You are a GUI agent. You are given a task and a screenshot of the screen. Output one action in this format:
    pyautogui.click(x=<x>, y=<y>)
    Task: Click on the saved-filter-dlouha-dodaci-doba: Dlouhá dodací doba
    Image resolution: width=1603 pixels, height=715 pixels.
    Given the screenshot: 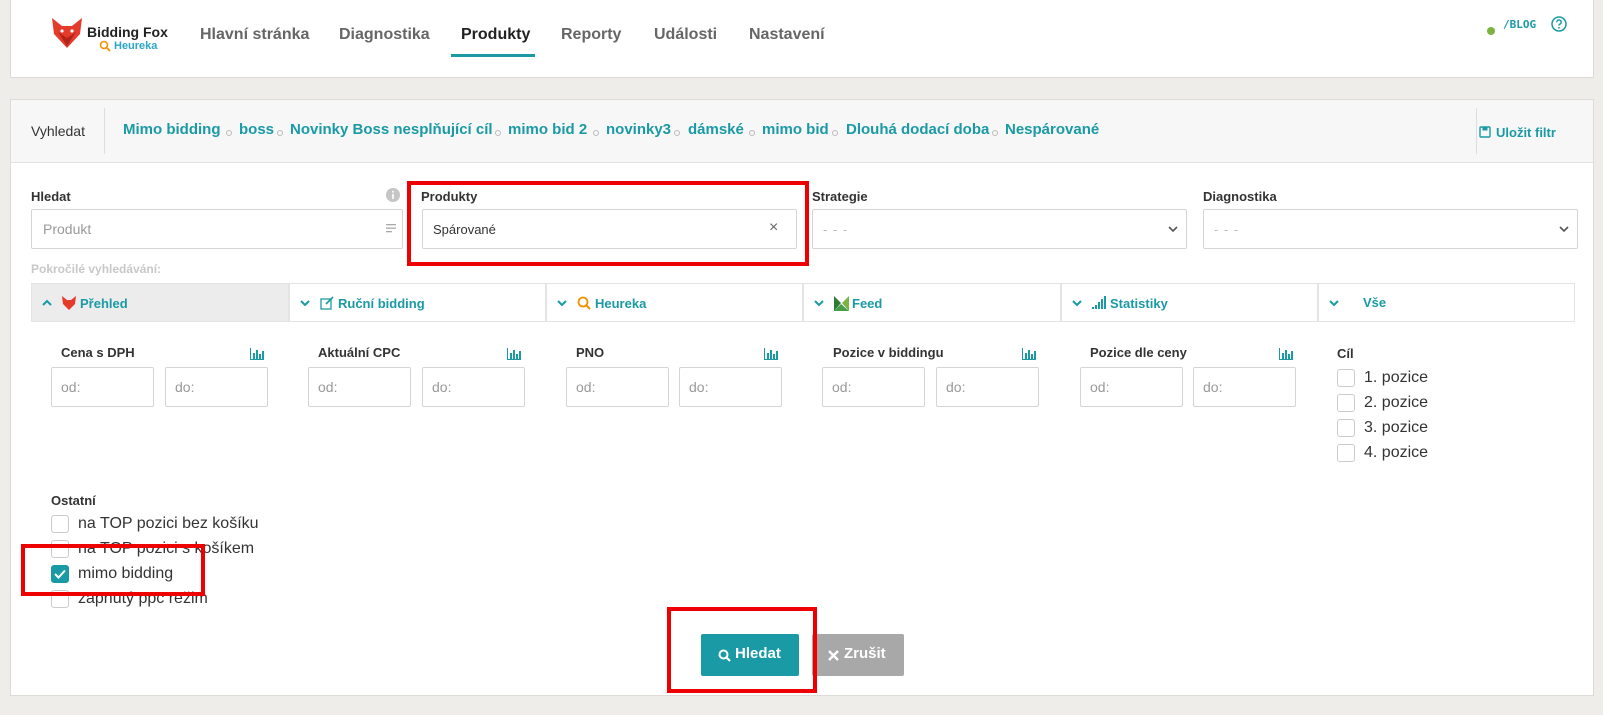 What is the action you would take?
    pyautogui.click(x=917, y=129)
    